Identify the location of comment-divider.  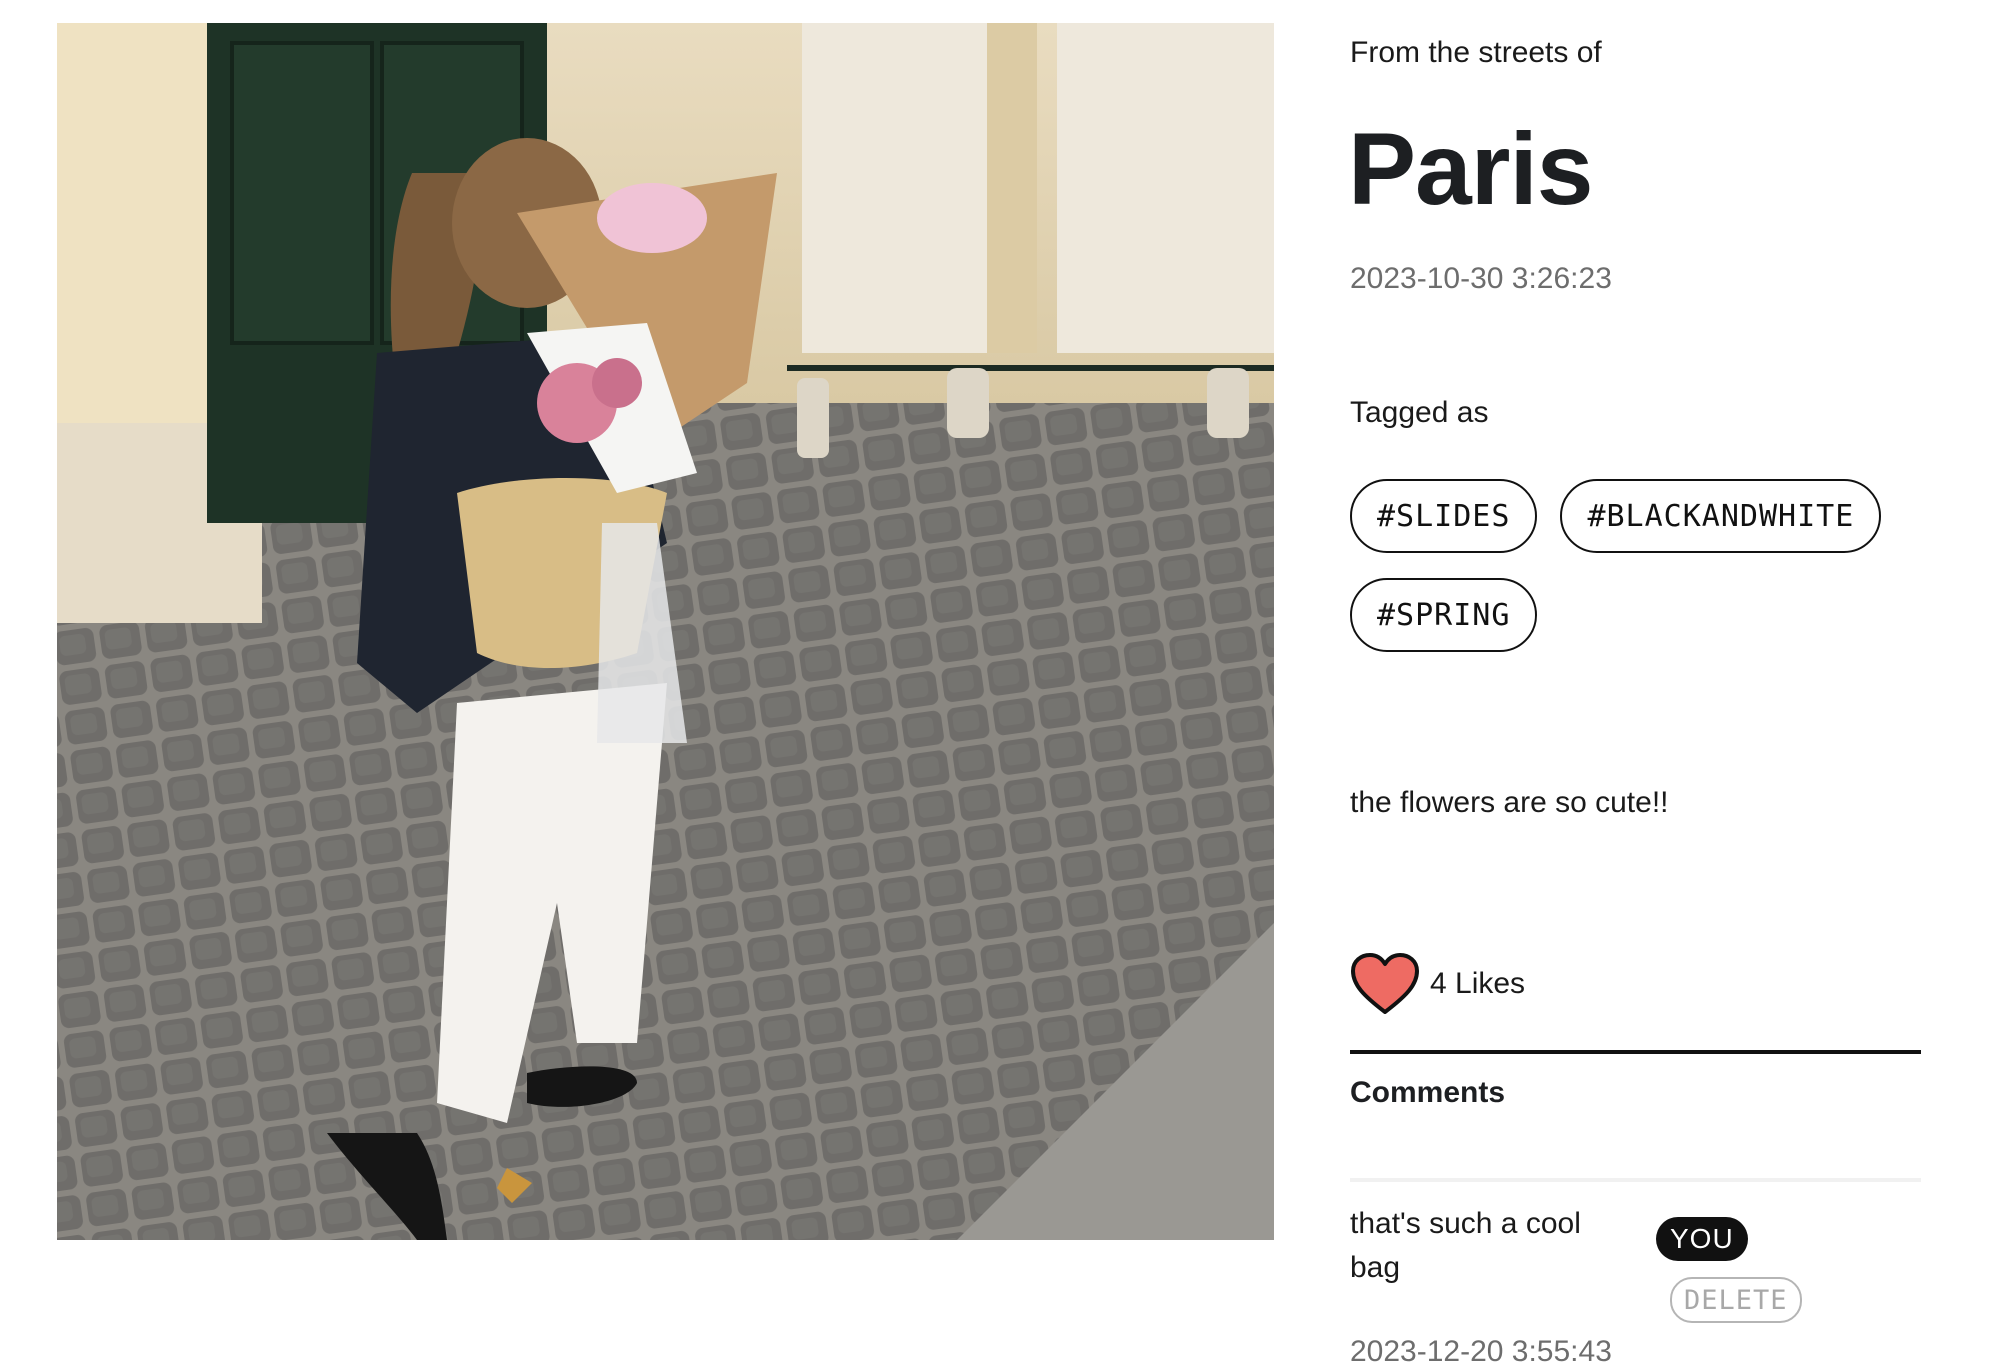
(1635, 1180).